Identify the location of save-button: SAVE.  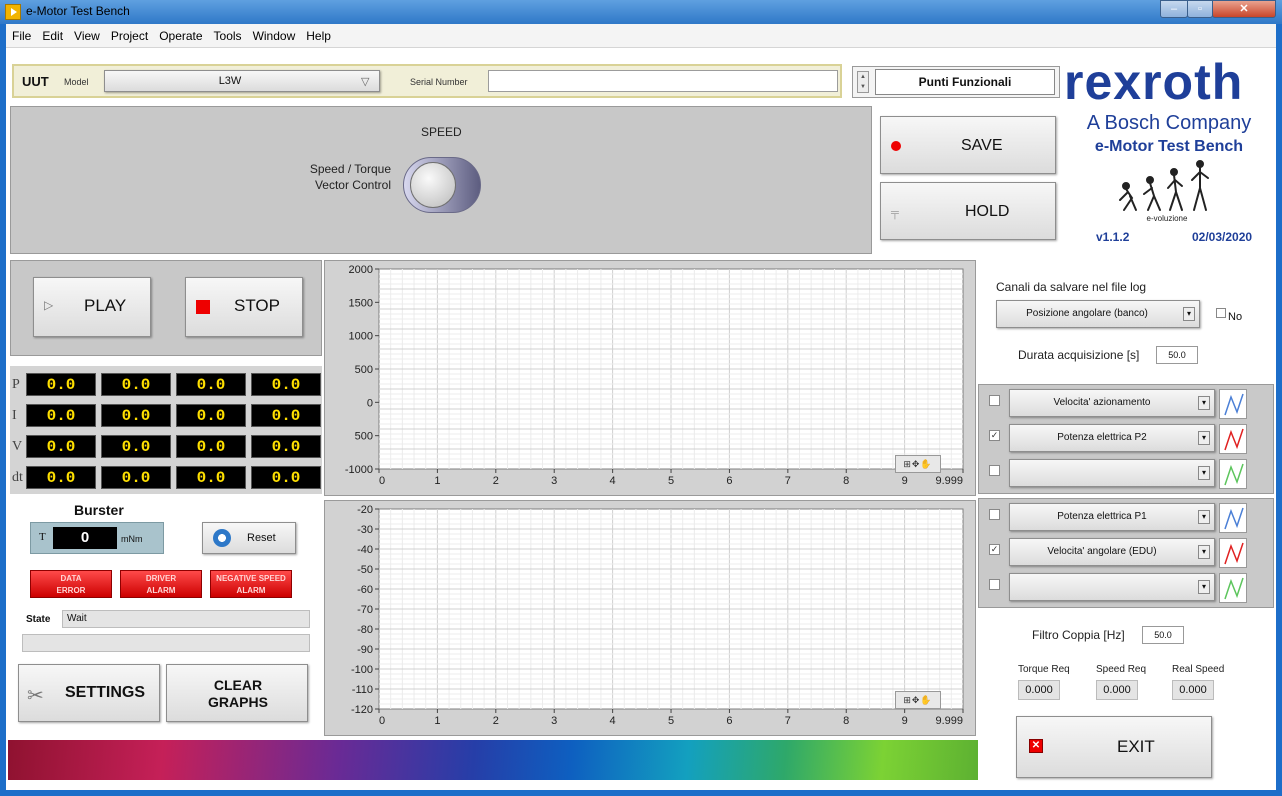
(968, 145).